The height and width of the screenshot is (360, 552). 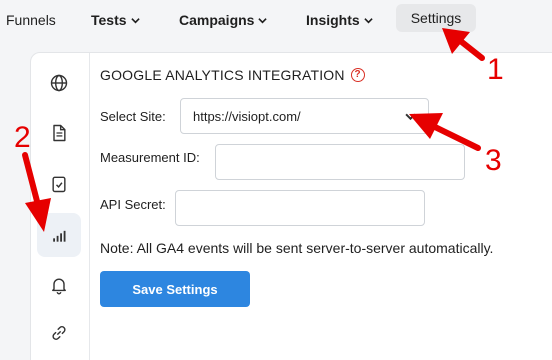 I want to click on annotation-number-3: 3, so click(x=493, y=160).